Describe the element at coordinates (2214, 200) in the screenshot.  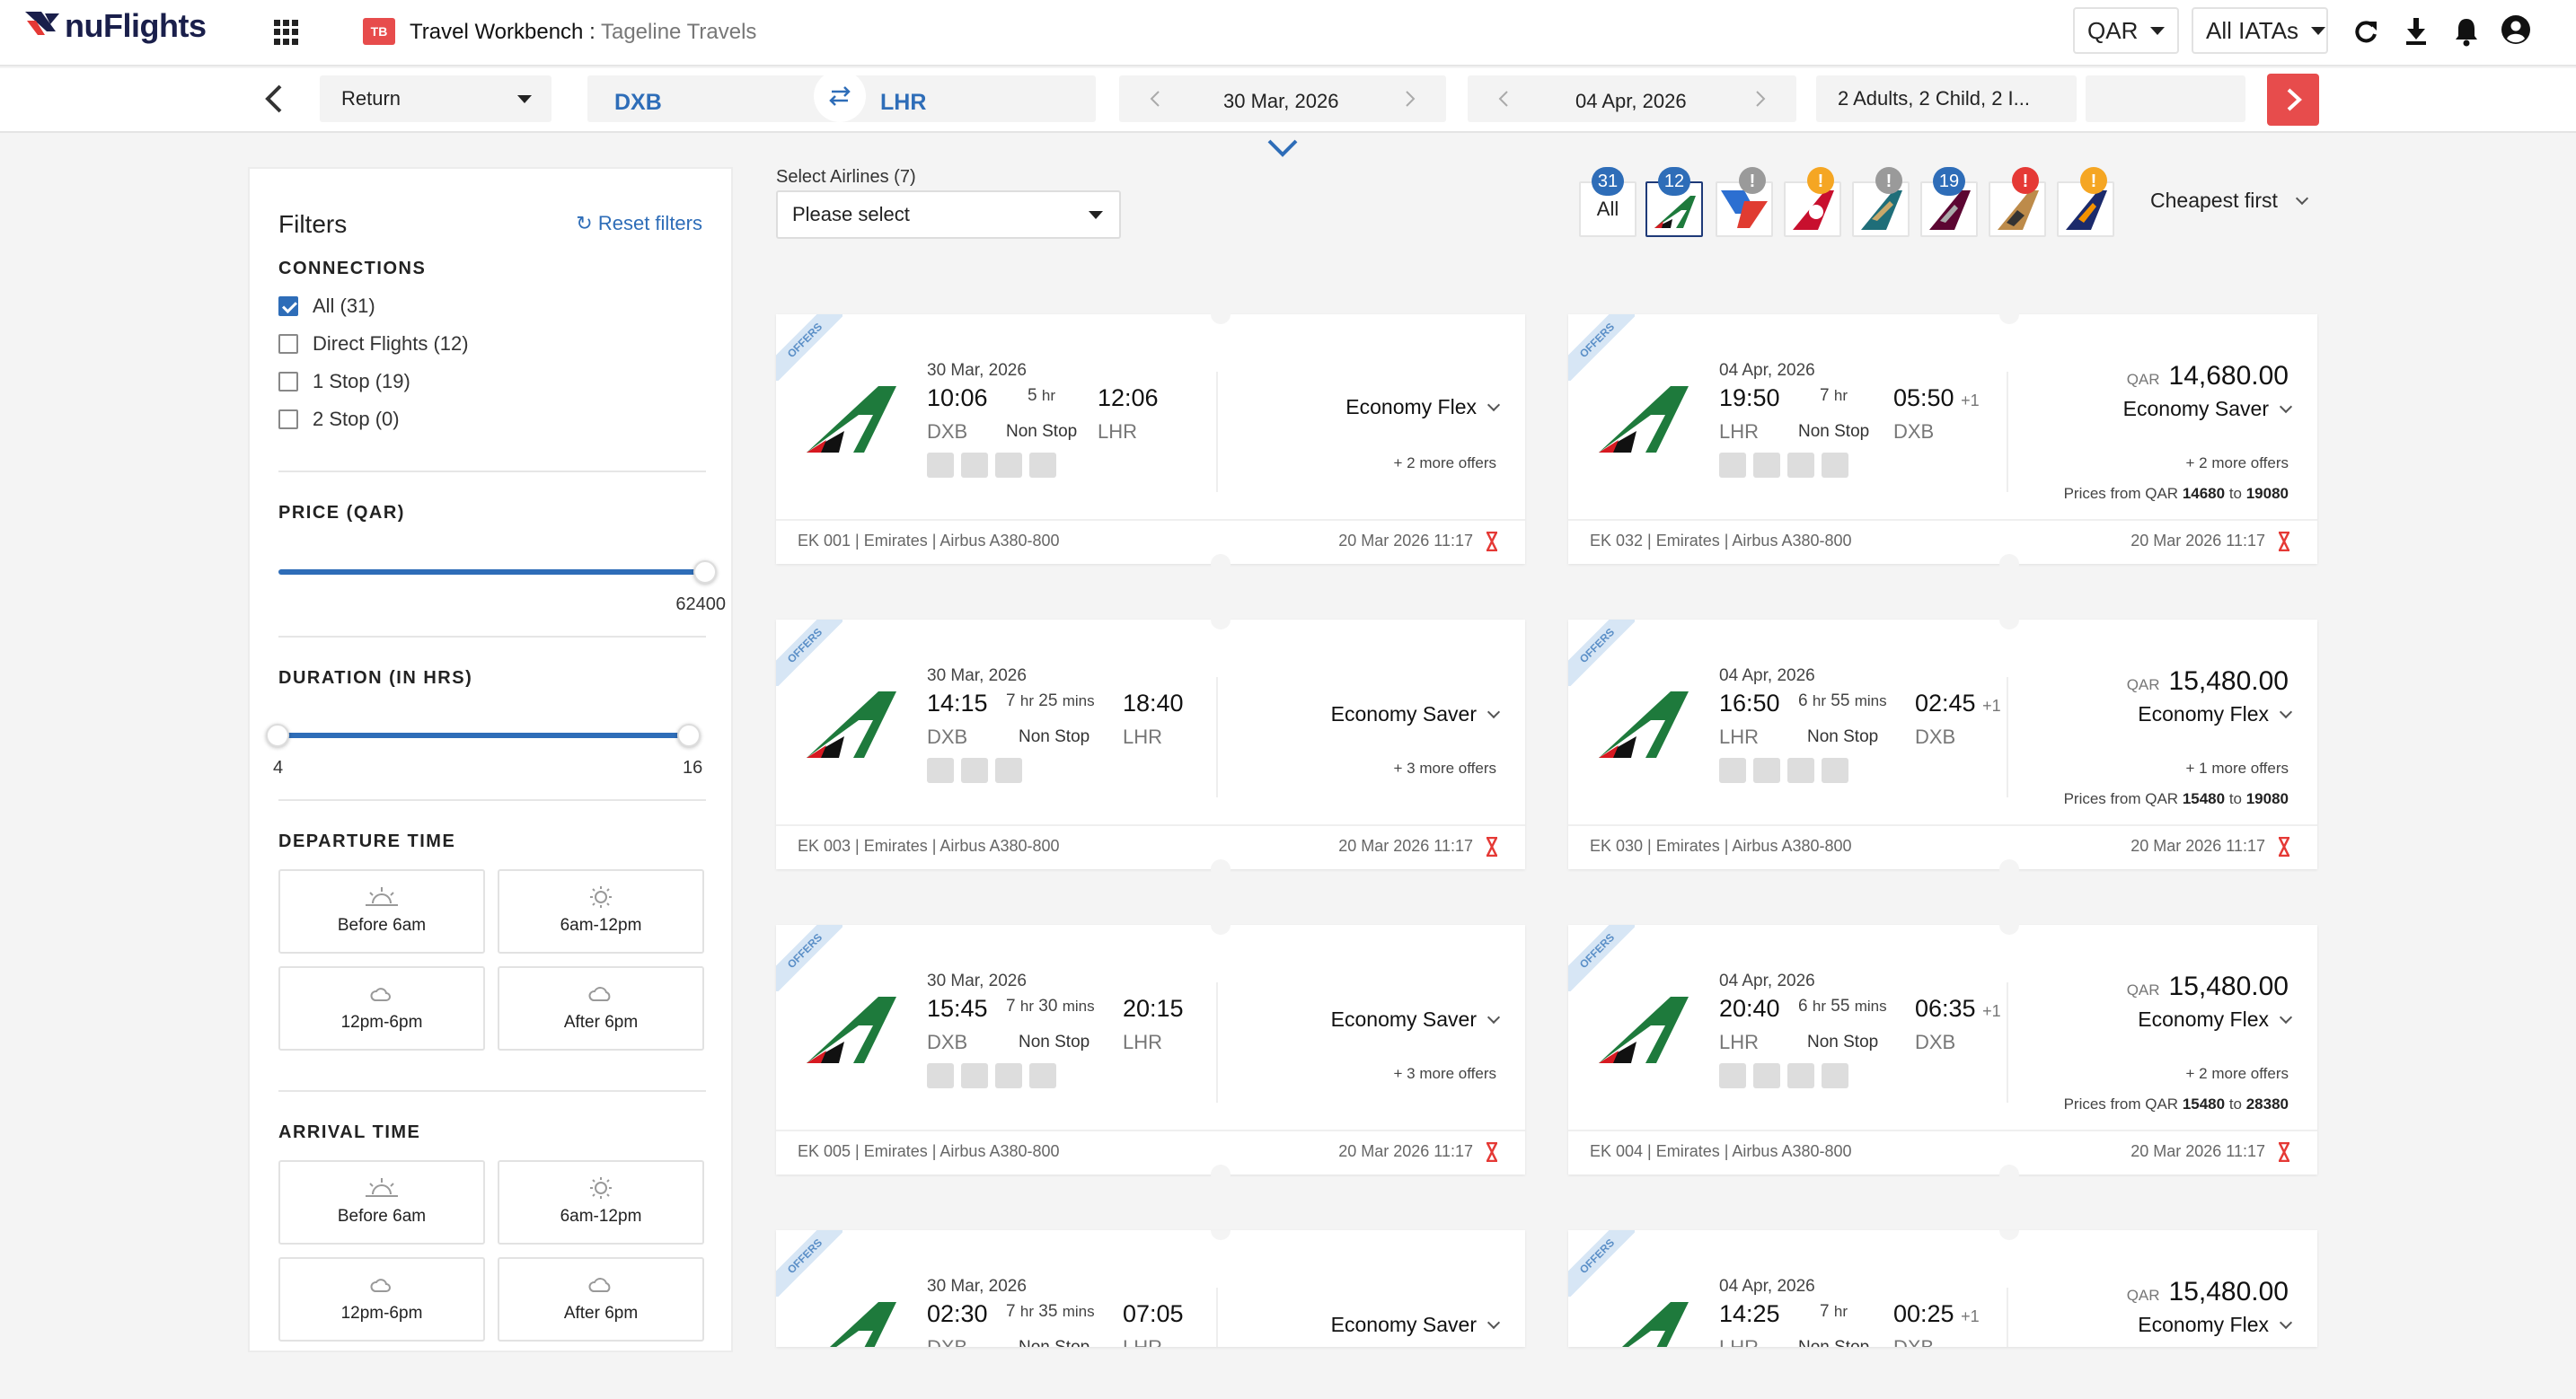
I see `sort-value: Cheapest first` at that location.